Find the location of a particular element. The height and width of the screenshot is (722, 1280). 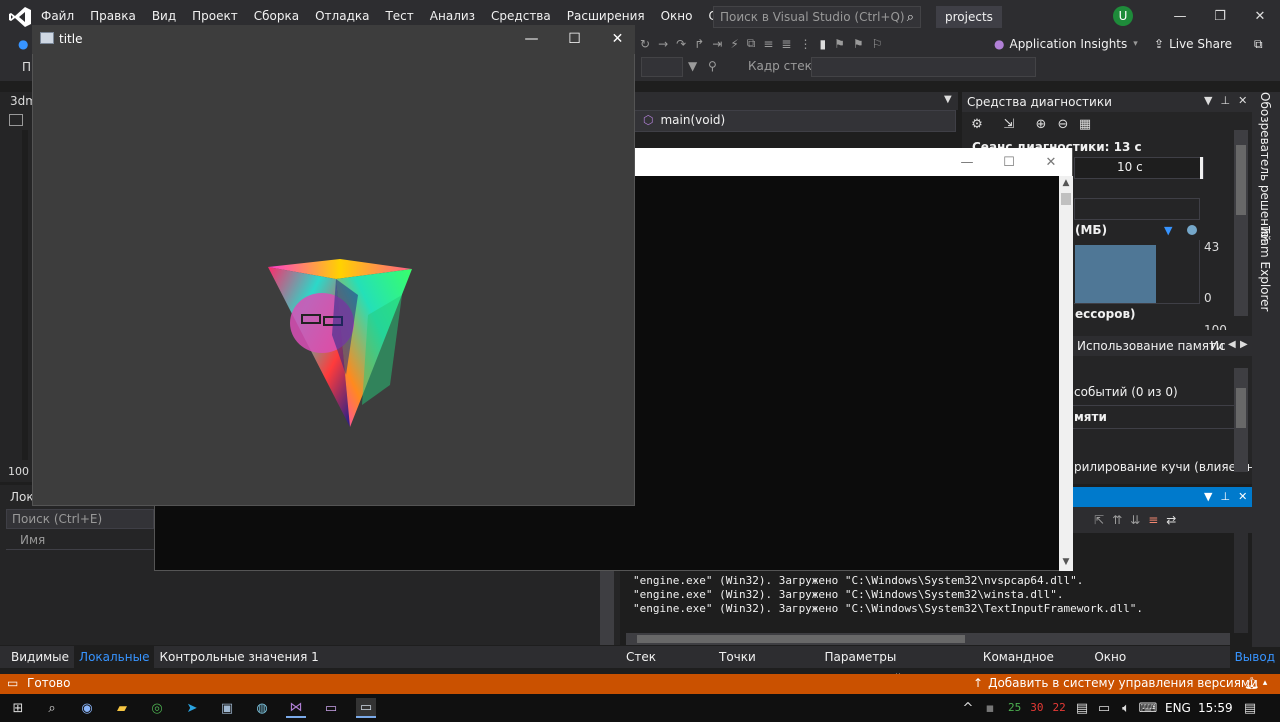

tab-exception-settings: Параметры исключений is located at coordinates (899, 666).